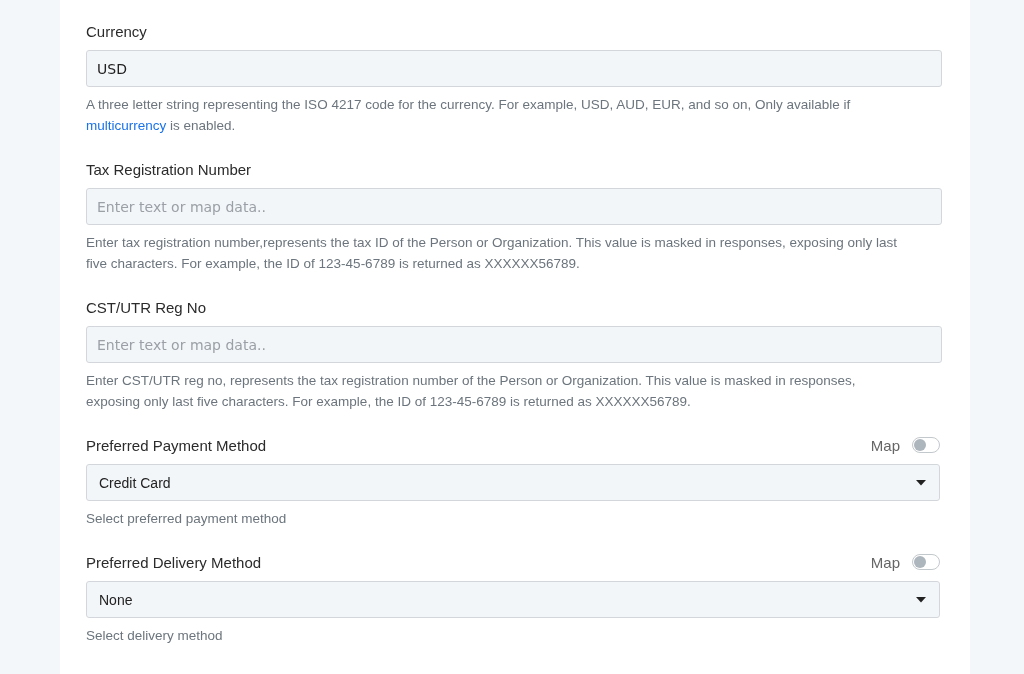 The width and height of the screenshot is (1024, 674). What do you see at coordinates (176, 445) in the screenshot?
I see `field-label: Preferred Payment Method` at bounding box center [176, 445].